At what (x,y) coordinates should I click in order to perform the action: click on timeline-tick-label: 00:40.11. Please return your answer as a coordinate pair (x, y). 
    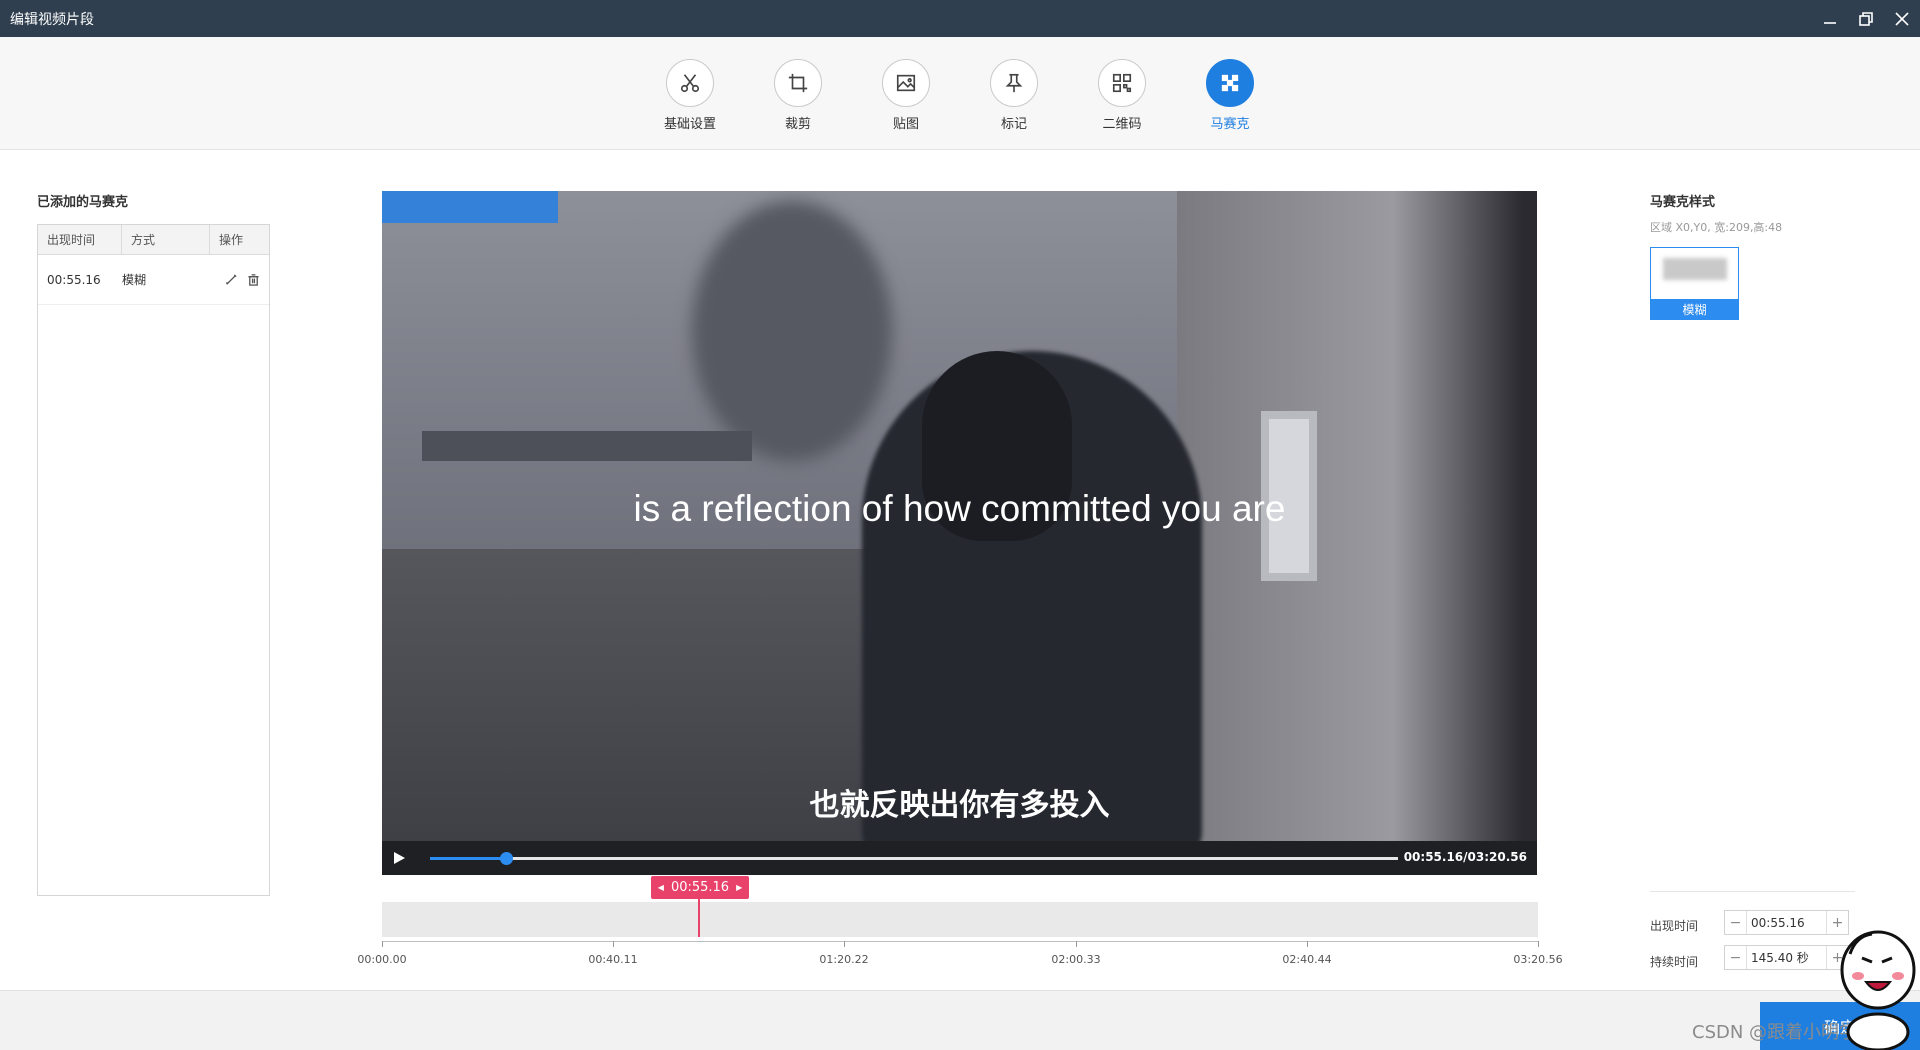
    Looking at the image, I should click on (613, 959).